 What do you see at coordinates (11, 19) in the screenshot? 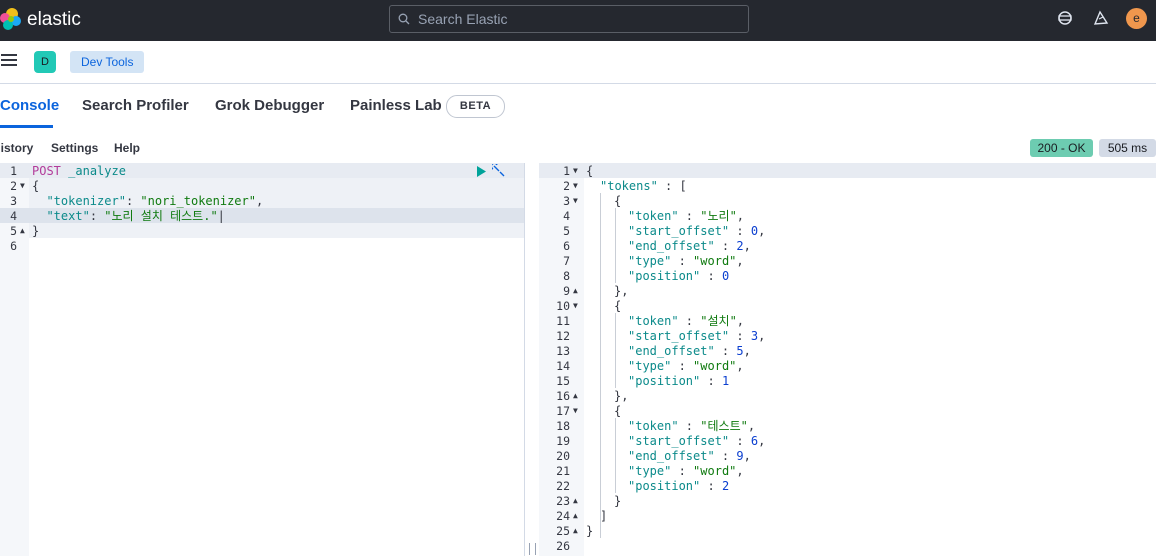
I see `elastic-logo-icon` at bounding box center [11, 19].